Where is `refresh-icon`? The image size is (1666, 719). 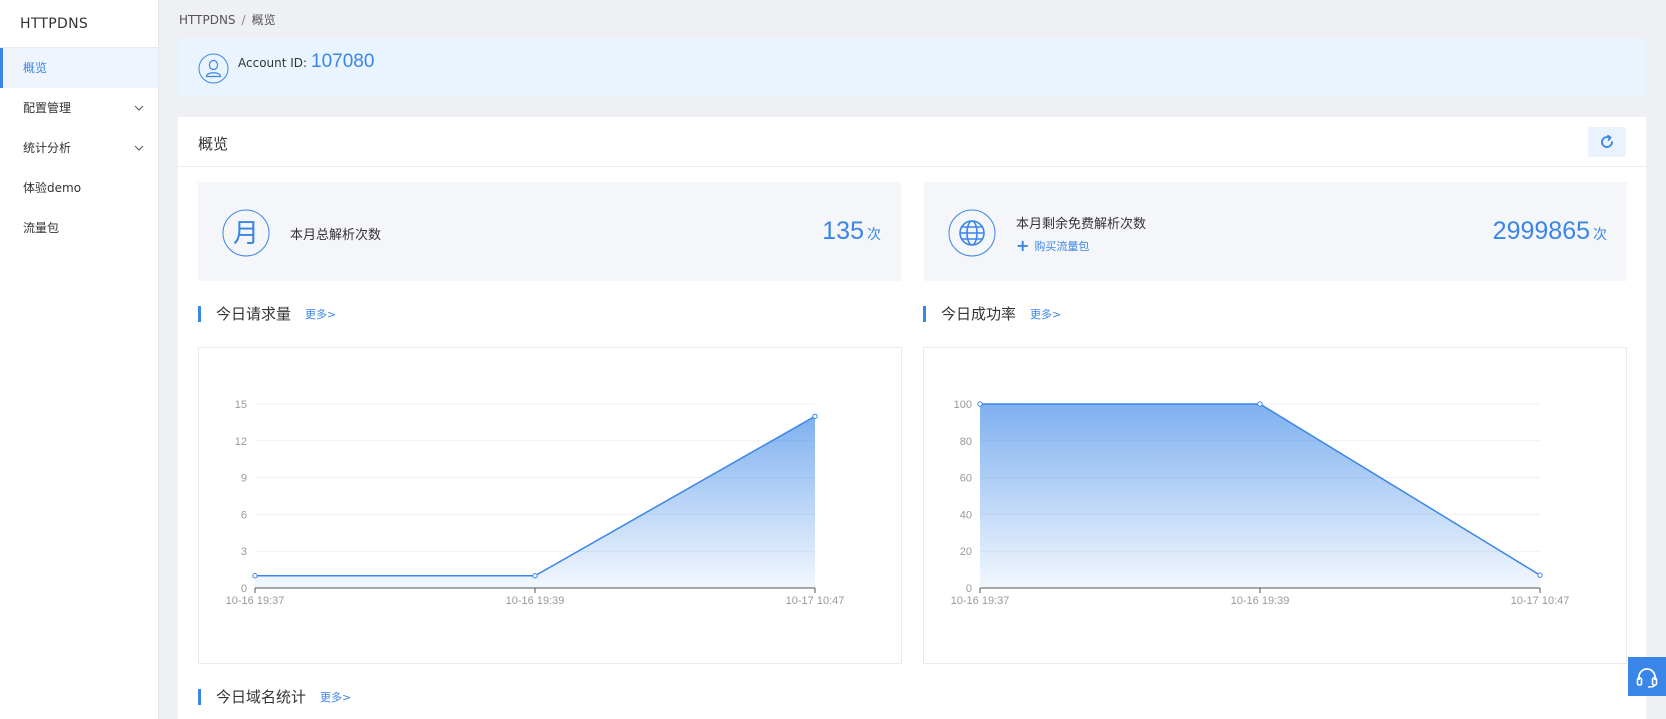 refresh-icon is located at coordinates (1607, 141).